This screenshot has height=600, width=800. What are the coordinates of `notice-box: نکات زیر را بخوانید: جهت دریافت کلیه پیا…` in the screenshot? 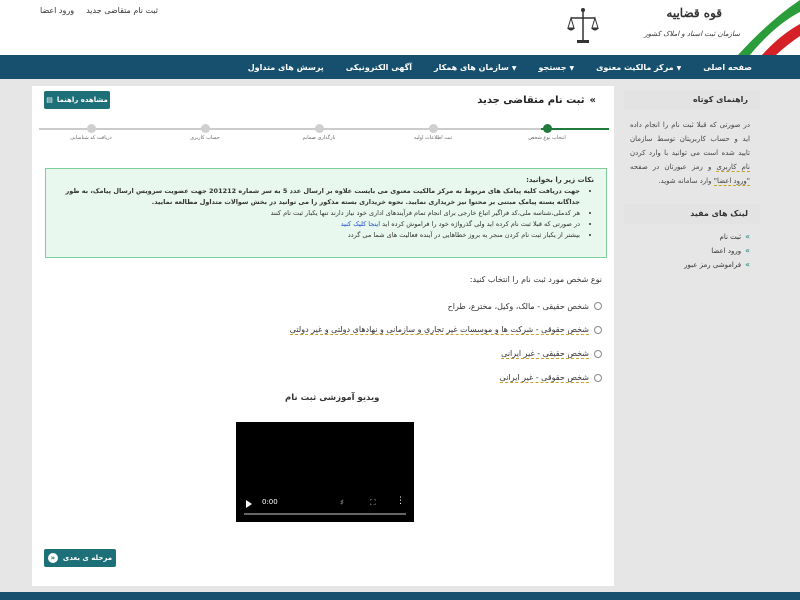 It's located at (326, 213).